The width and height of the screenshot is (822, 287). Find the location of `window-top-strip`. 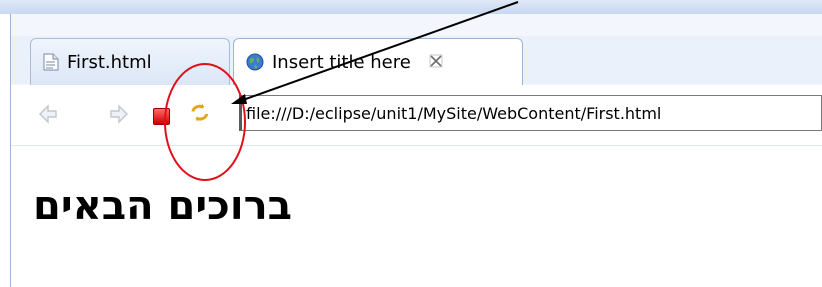

window-top-strip is located at coordinates (411, 7).